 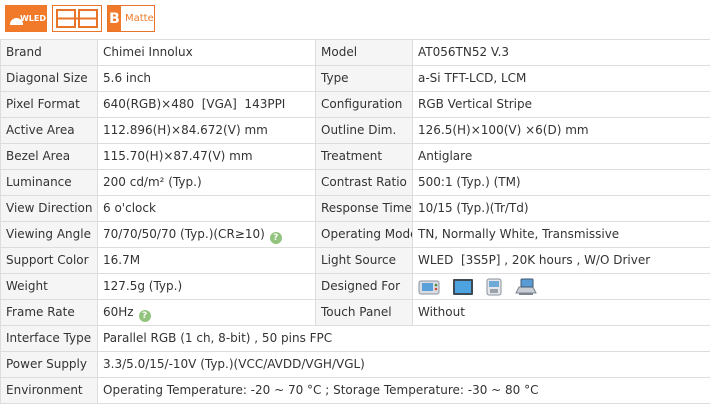 I want to click on spec-value: 70/70/50/70 (Typ.)(CR≥10), so click(x=184, y=234).